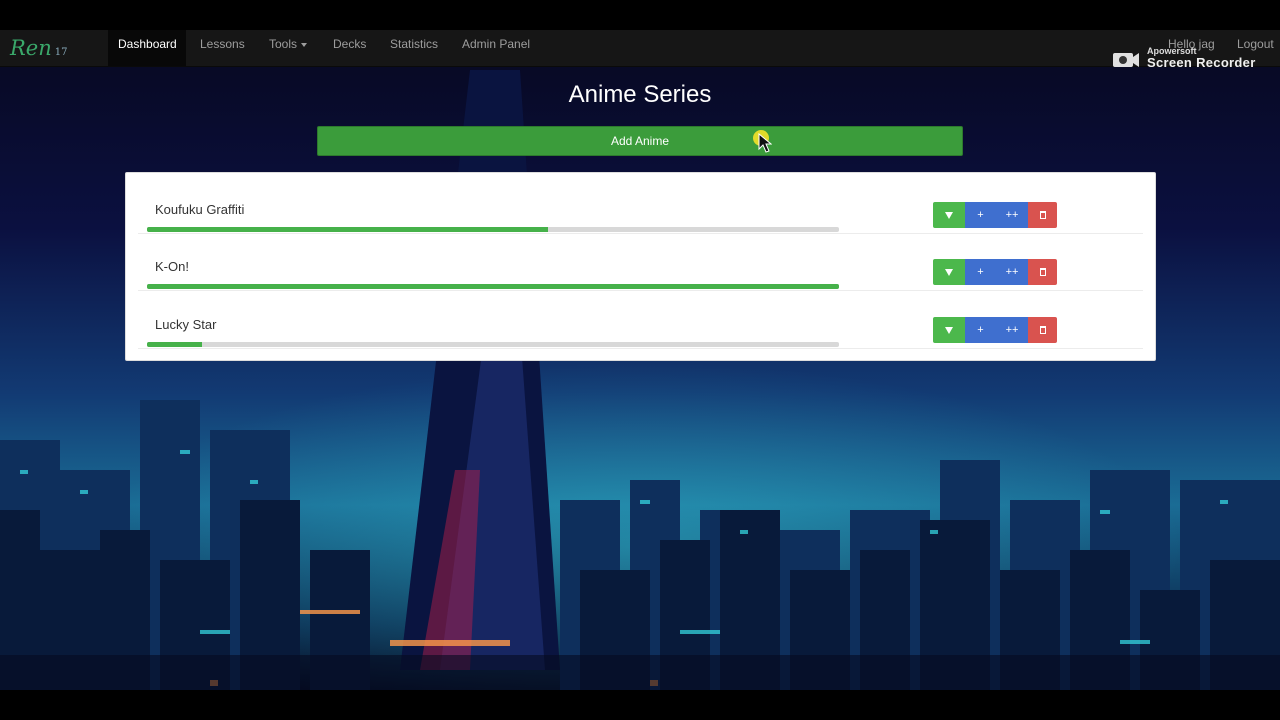 The width and height of the screenshot is (1280, 720). What do you see at coordinates (640, 94) in the screenshot?
I see `page-title: Anime Series` at bounding box center [640, 94].